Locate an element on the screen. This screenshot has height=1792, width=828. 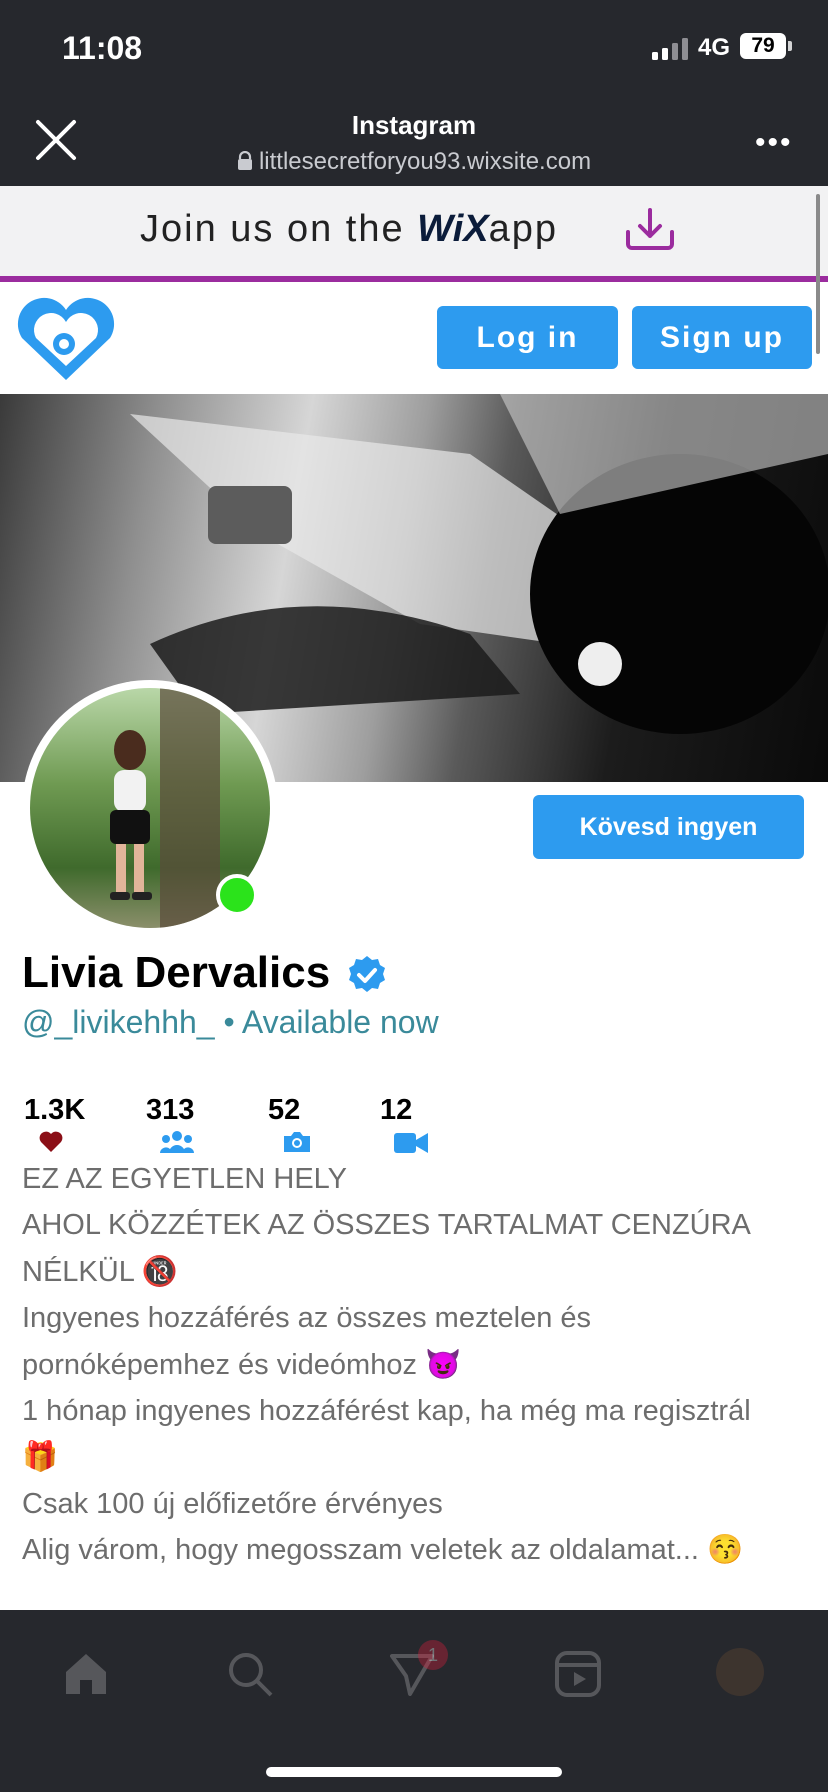
wix-banner-text: Join us on the WiXapp is located at coordinates (349, 229).